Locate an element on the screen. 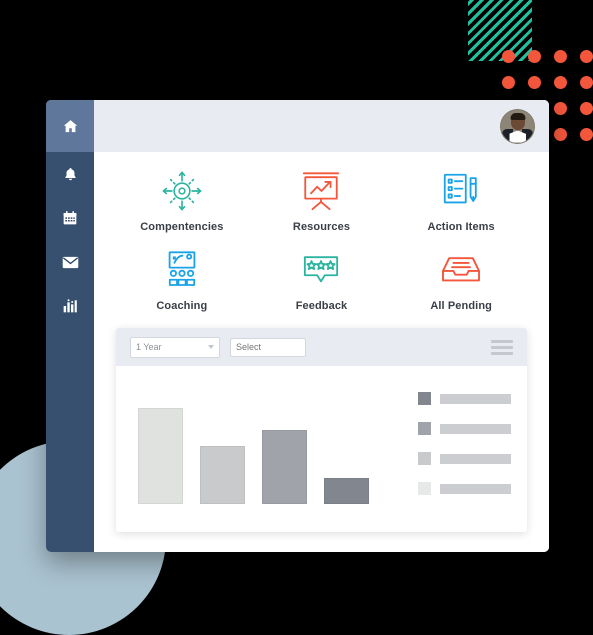 The height and width of the screenshot is (635, 593). sidebar-item-reports is located at coordinates (70, 306).